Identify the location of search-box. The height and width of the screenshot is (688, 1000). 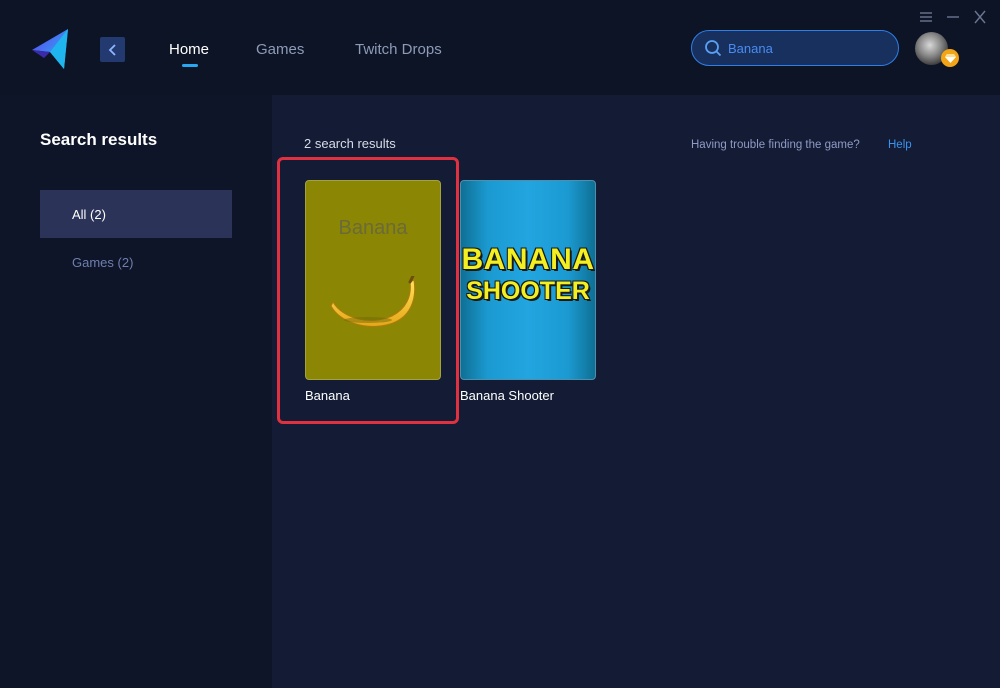
(795, 48).